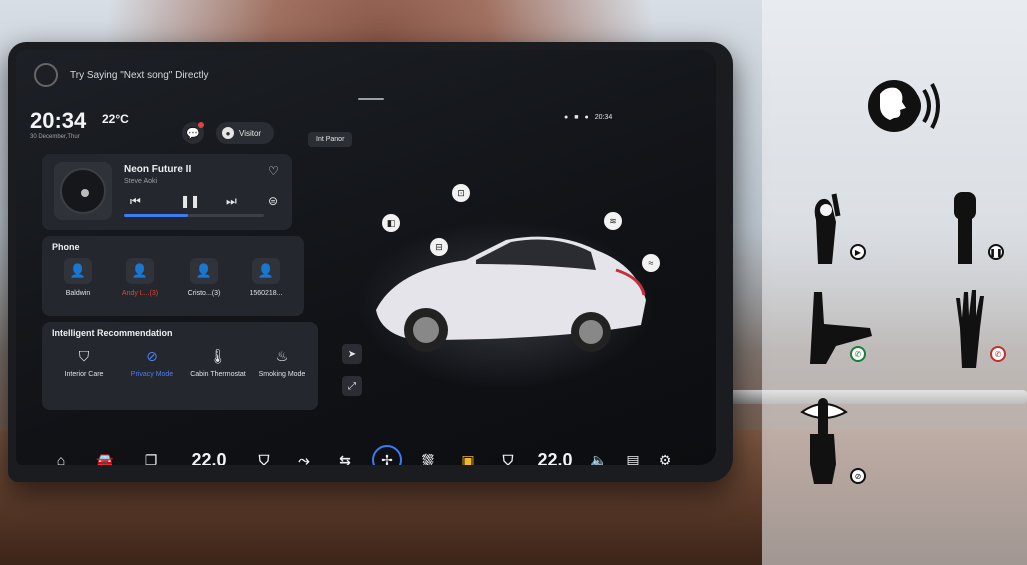  I want to click on contact-item: 👤 Cristo...(3), so click(204, 277).